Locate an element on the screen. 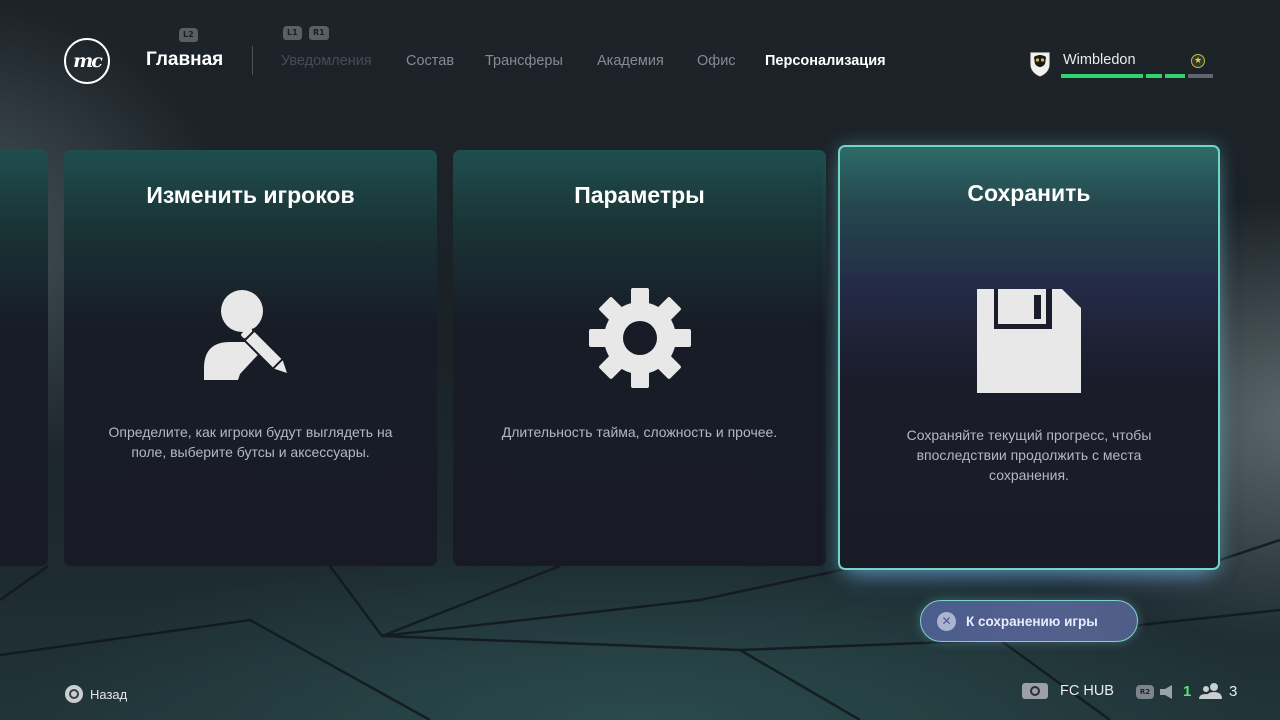 The width and height of the screenshot is (1280, 720). card-title: Сохранить is located at coordinates (1029, 193).